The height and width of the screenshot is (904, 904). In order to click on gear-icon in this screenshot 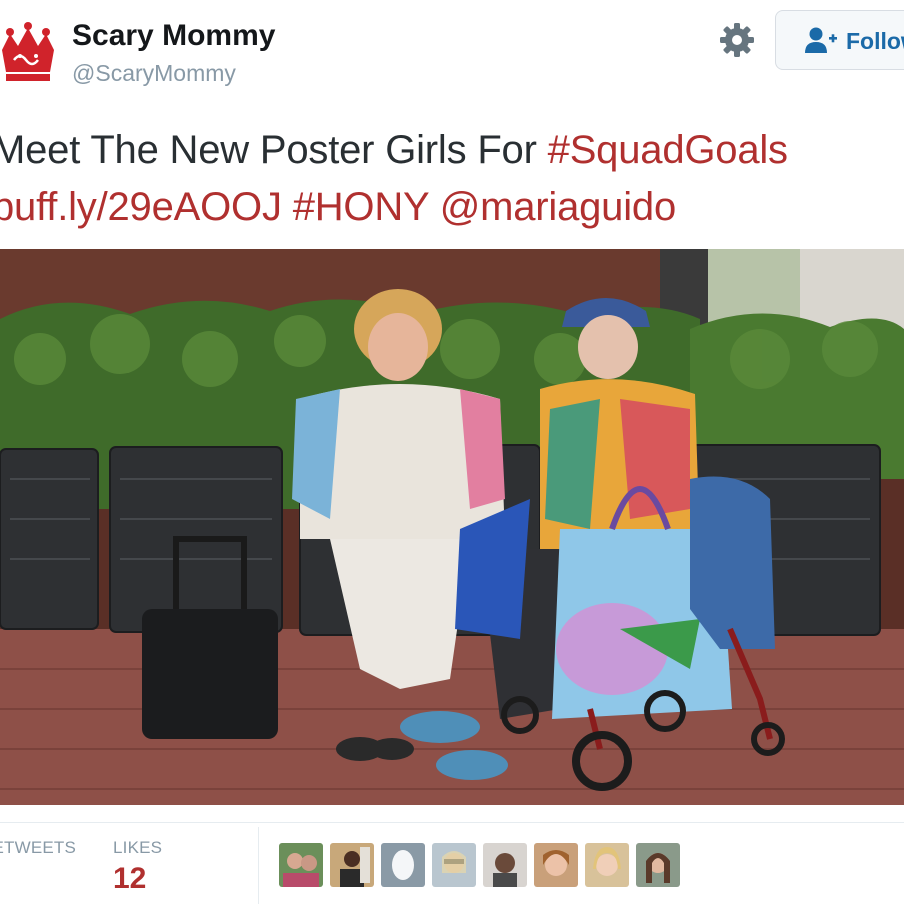, I will do `click(737, 40)`.